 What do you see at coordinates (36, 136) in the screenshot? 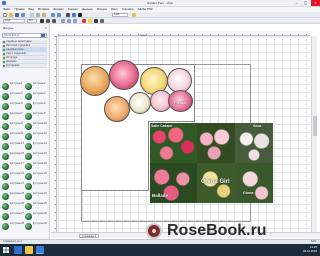
I see `shape-item: Куст розы 12` at bounding box center [36, 136].